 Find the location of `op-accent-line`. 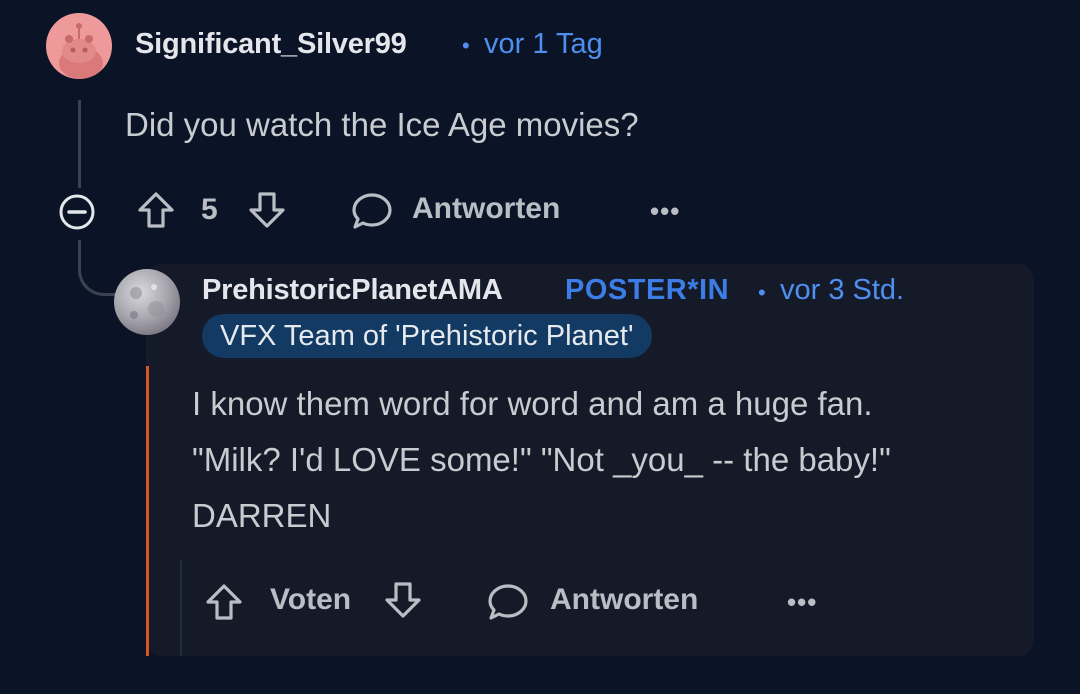

op-accent-line is located at coordinates (147, 511).